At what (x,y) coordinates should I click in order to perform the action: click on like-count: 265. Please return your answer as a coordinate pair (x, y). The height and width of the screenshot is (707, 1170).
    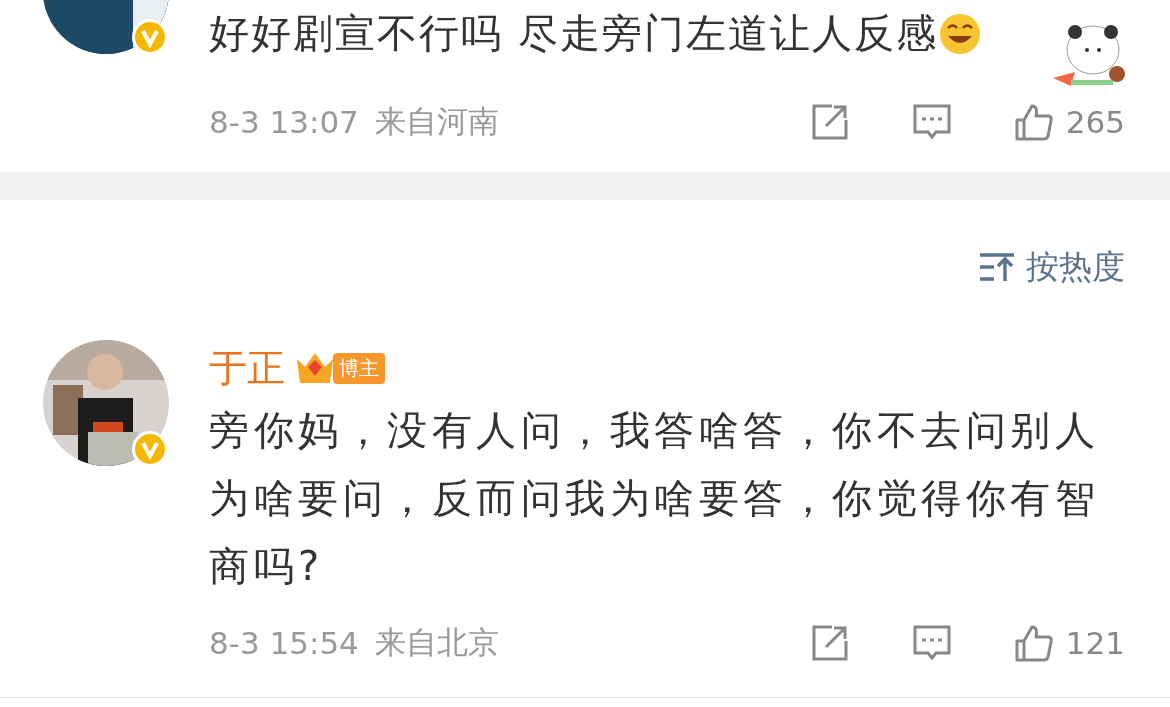
    Looking at the image, I should click on (1095, 122).